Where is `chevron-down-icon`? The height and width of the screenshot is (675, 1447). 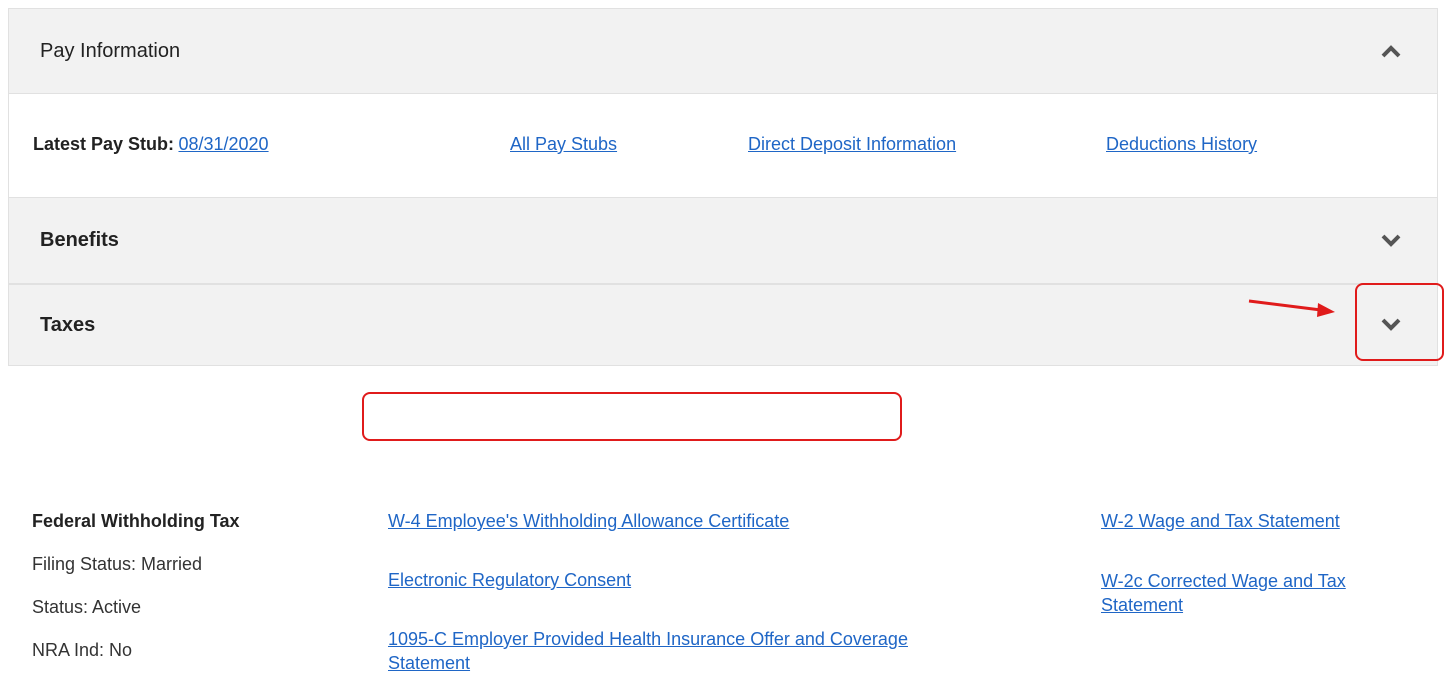
chevron-down-icon is located at coordinates (1391, 241).